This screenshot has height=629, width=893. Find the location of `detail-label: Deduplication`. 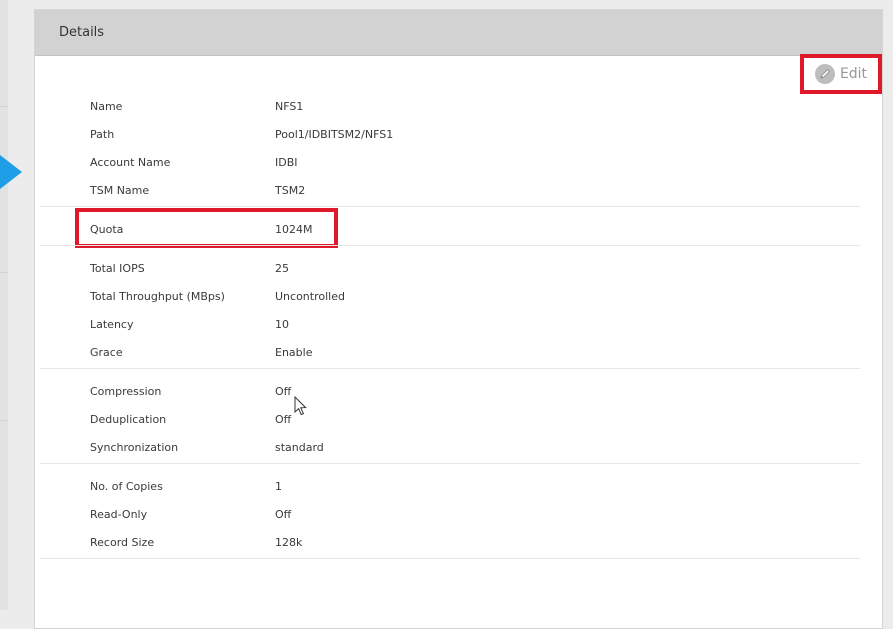

detail-label: Deduplication is located at coordinates (128, 419).